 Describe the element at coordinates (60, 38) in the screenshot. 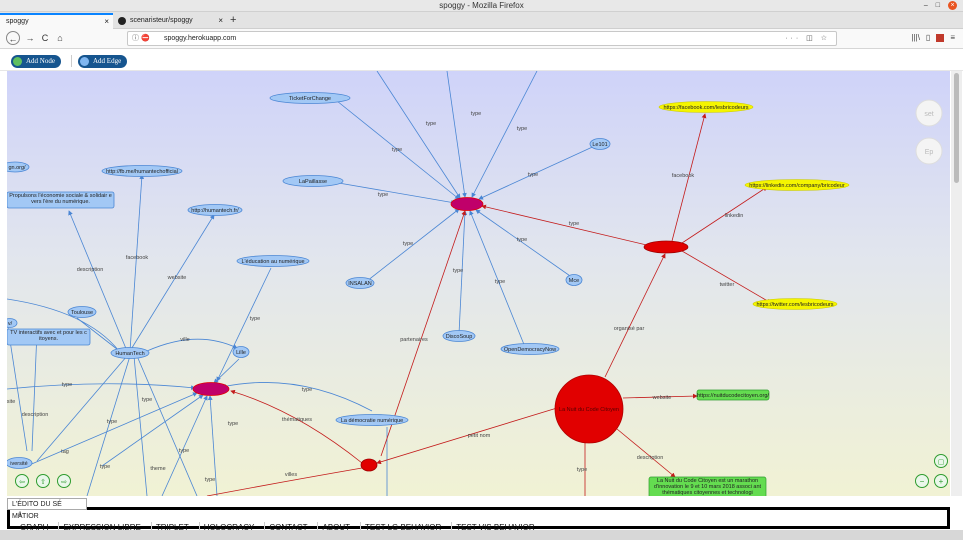

I see `home-button: ⌂` at that location.